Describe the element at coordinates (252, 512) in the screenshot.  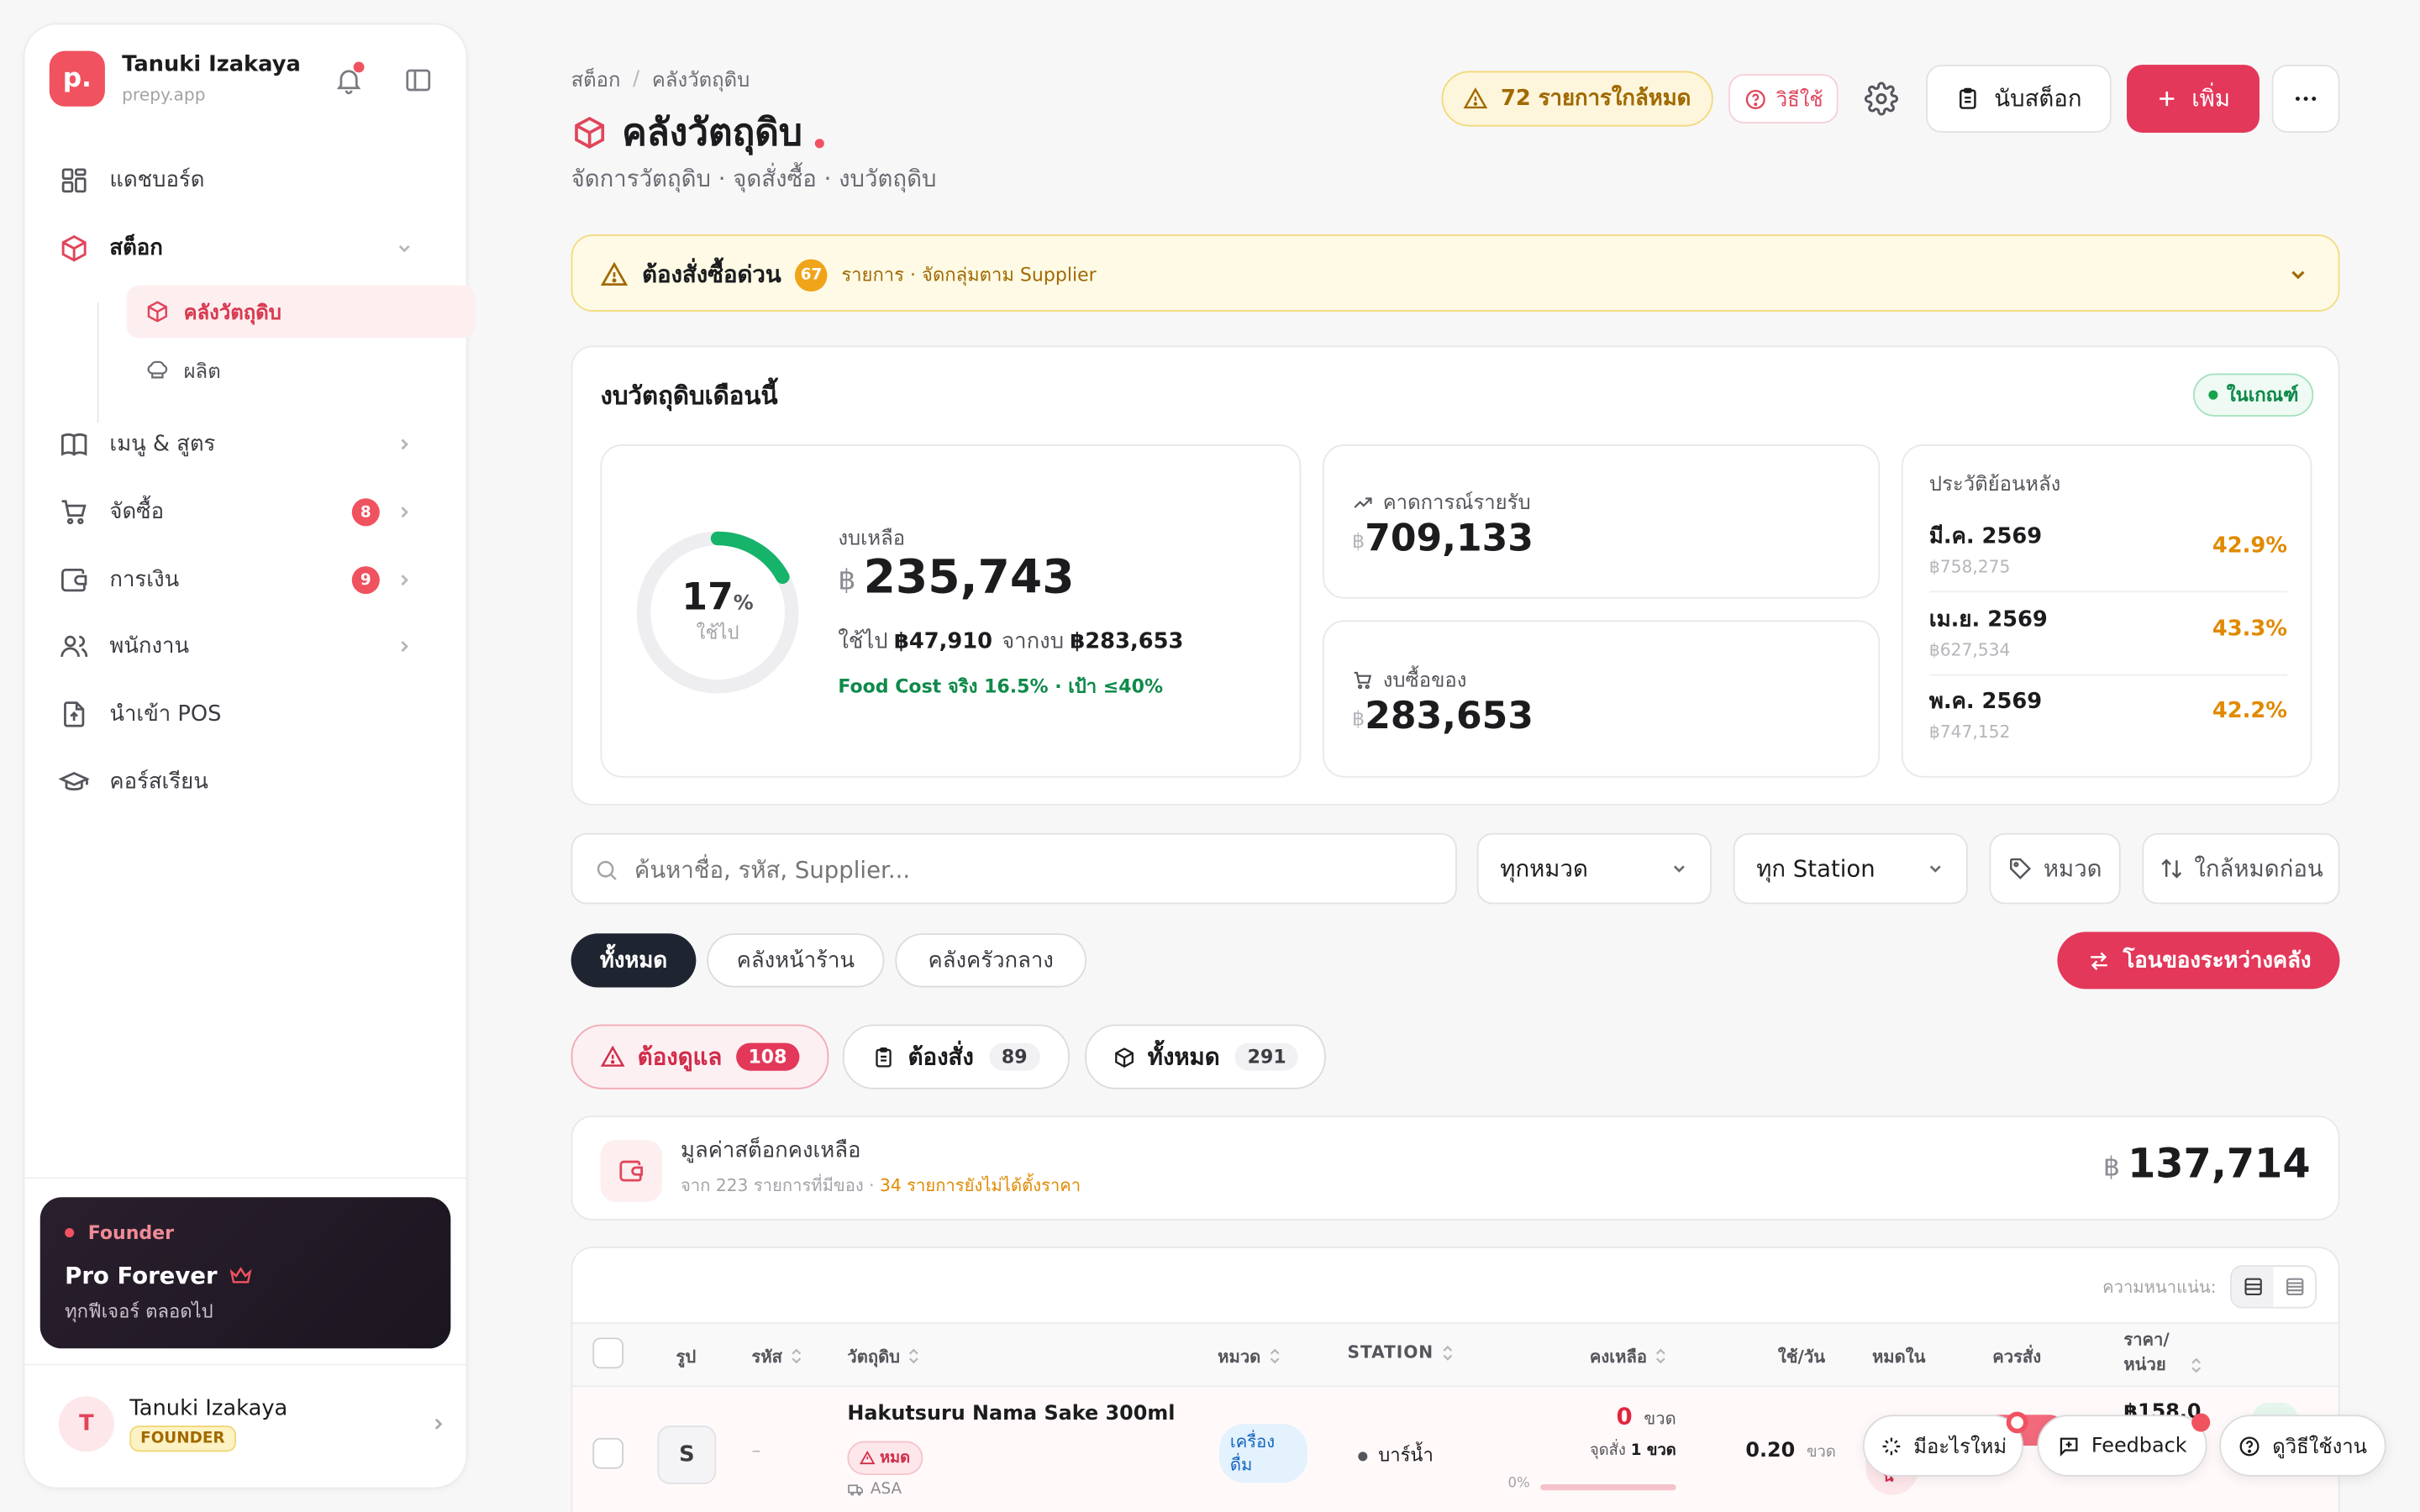
I see `sidebar-item-purchasing: จัดซื้อ 8` at that location.